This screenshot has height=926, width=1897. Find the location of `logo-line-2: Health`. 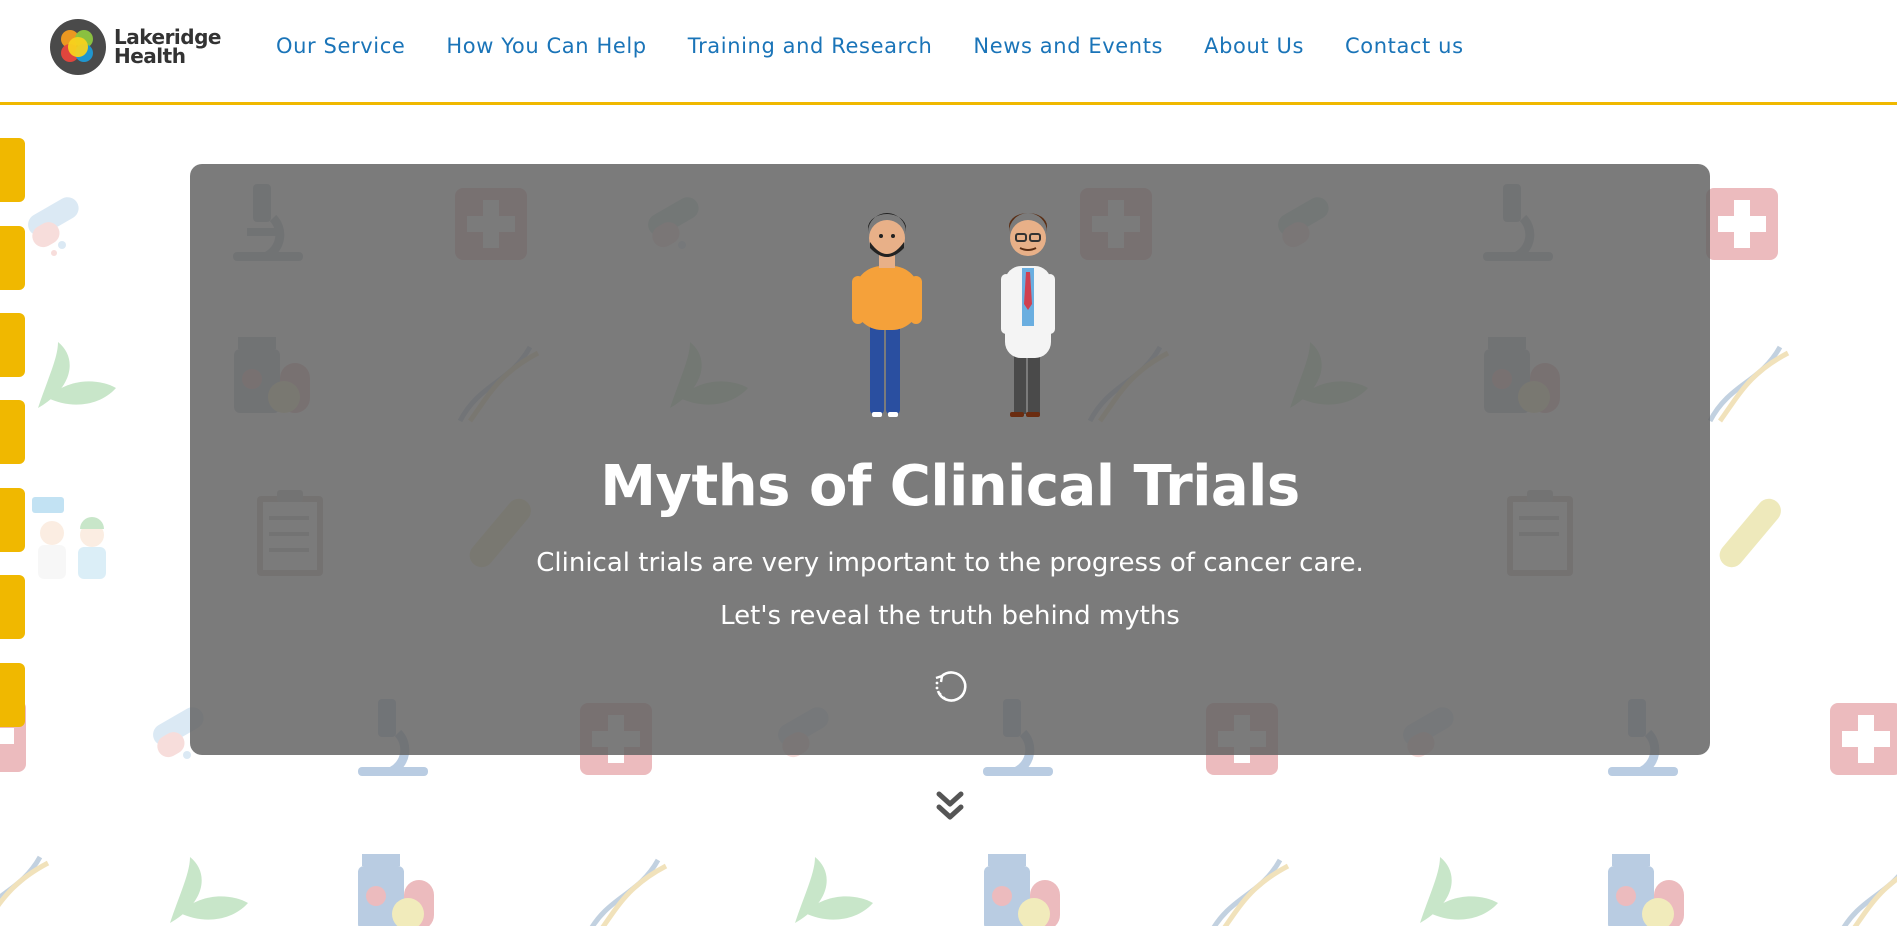

logo-line-2: Health is located at coordinates (150, 56).